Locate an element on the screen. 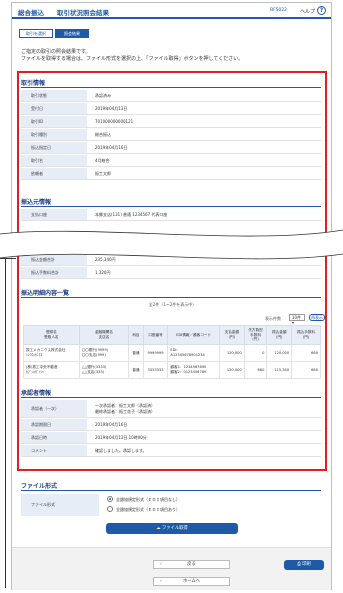  info-row: 振込手数料合計 1,320円 is located at coordinates (171, 273).